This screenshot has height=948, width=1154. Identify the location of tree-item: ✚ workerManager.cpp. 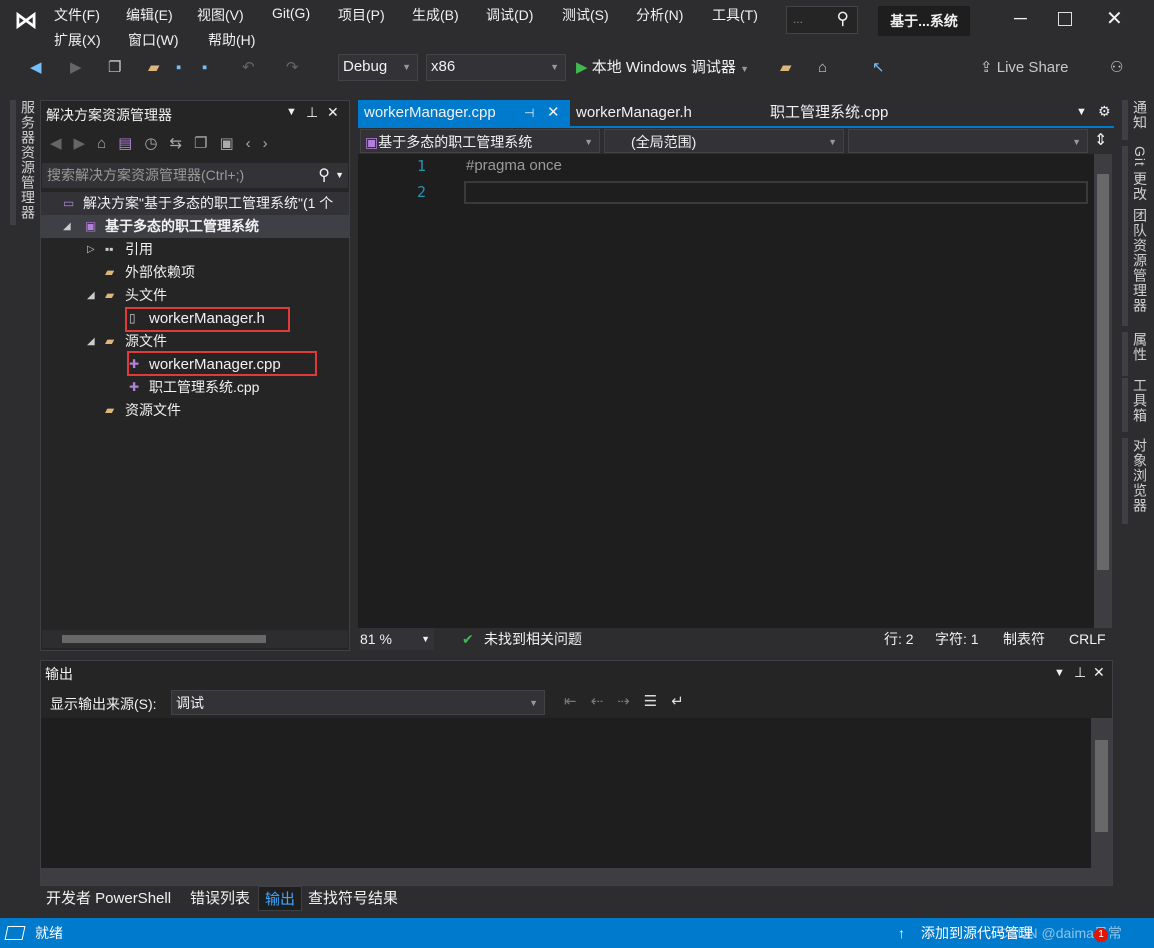
(195, 363).